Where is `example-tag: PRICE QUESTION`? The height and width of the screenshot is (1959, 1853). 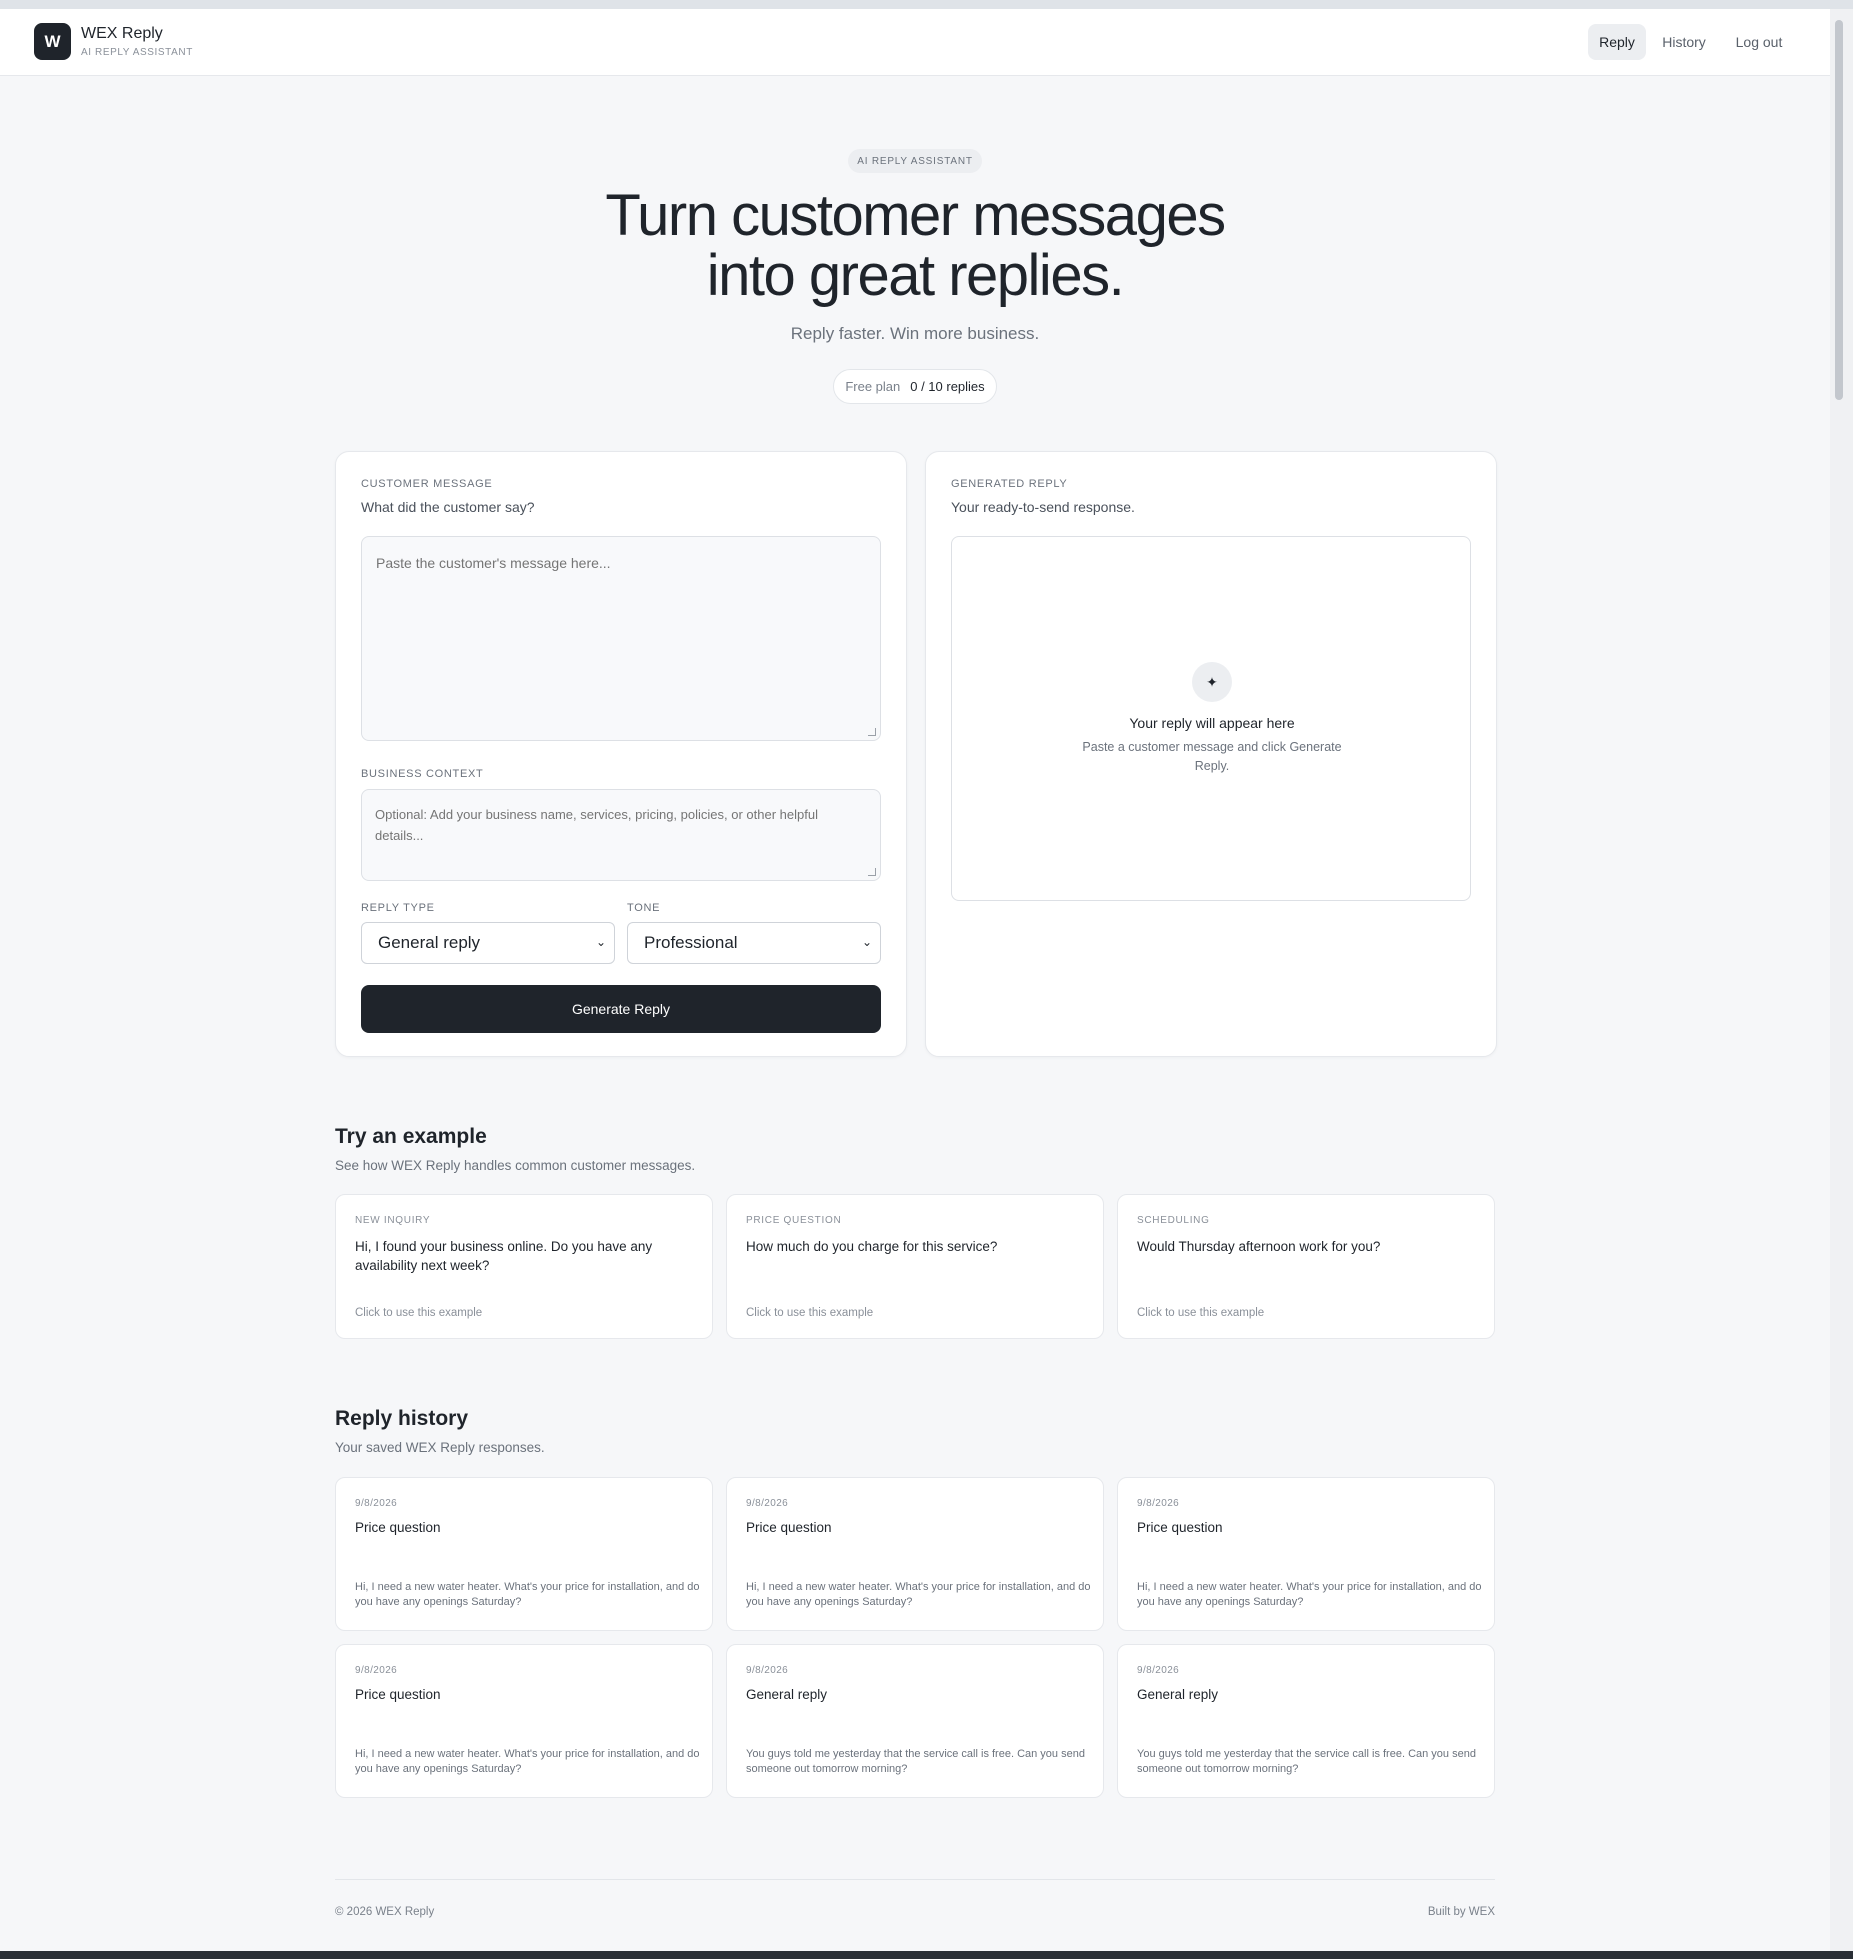
example-tag: PRICE QUESTION is located at coordinates (794, 1220).